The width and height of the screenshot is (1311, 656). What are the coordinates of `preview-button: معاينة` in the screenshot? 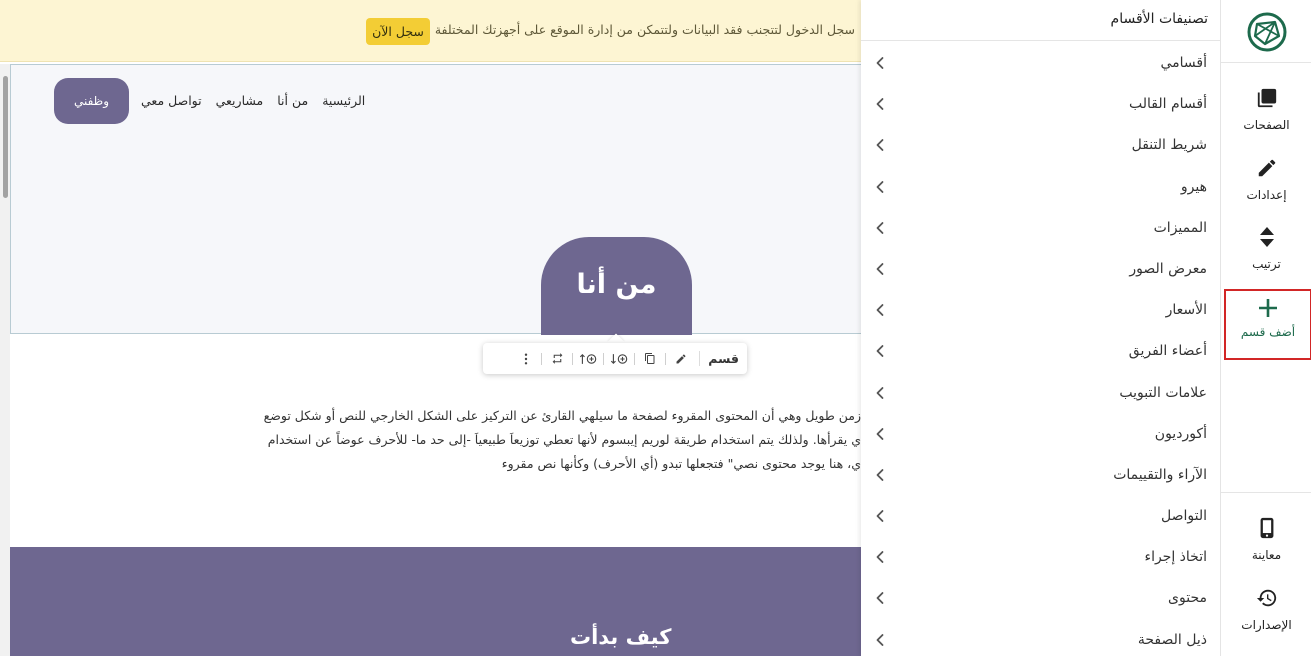 It's located at (1266, 528).